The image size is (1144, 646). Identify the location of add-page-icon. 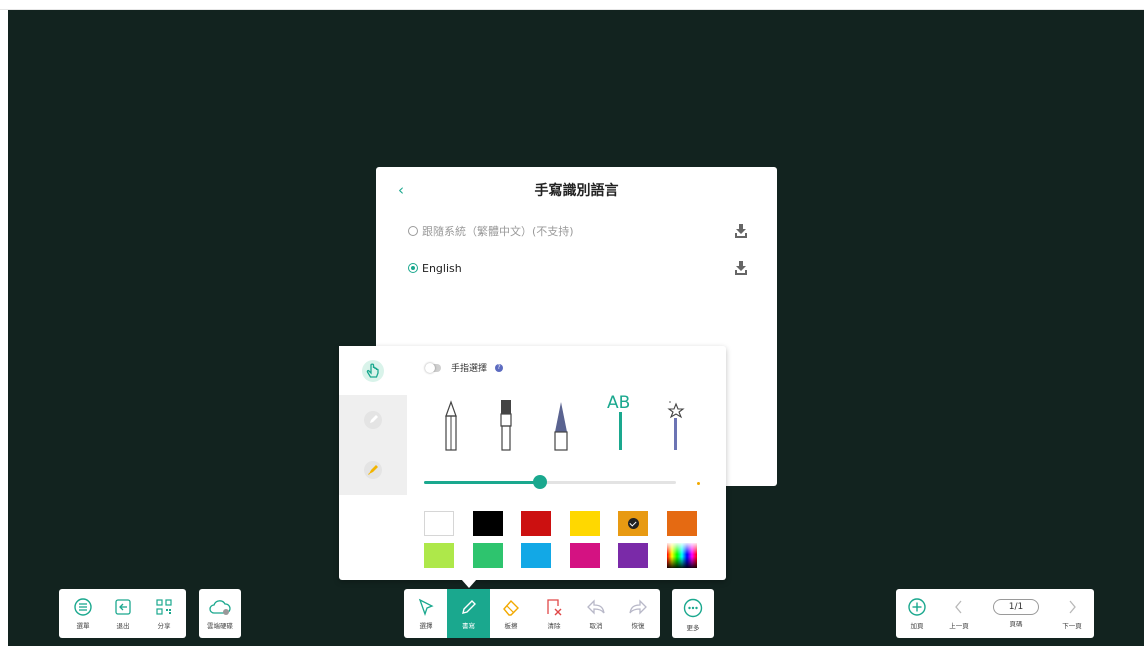
(917, 607).